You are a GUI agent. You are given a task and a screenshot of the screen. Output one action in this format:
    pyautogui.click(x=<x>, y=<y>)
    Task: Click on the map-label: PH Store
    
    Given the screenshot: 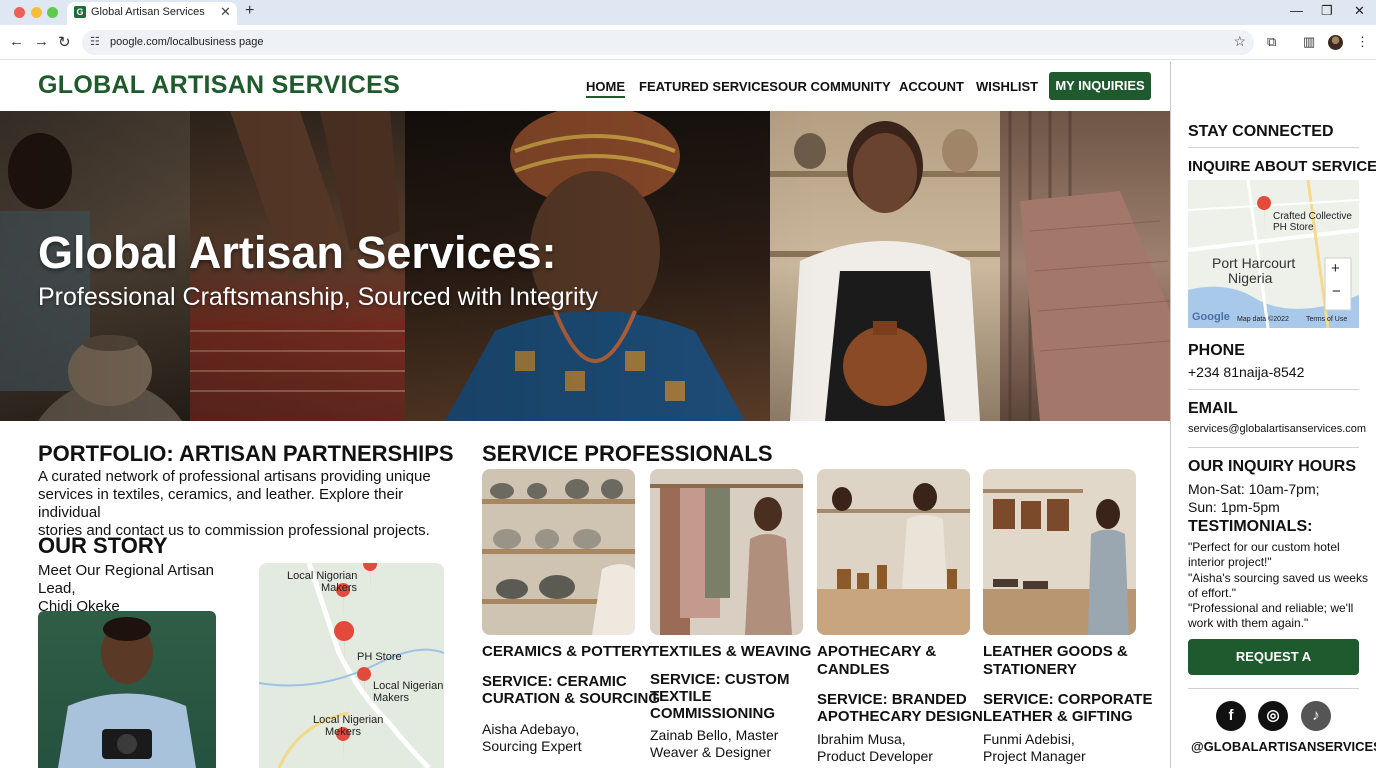 What is the action you would take?
    pyautogui.click(x=379, y=657)
    